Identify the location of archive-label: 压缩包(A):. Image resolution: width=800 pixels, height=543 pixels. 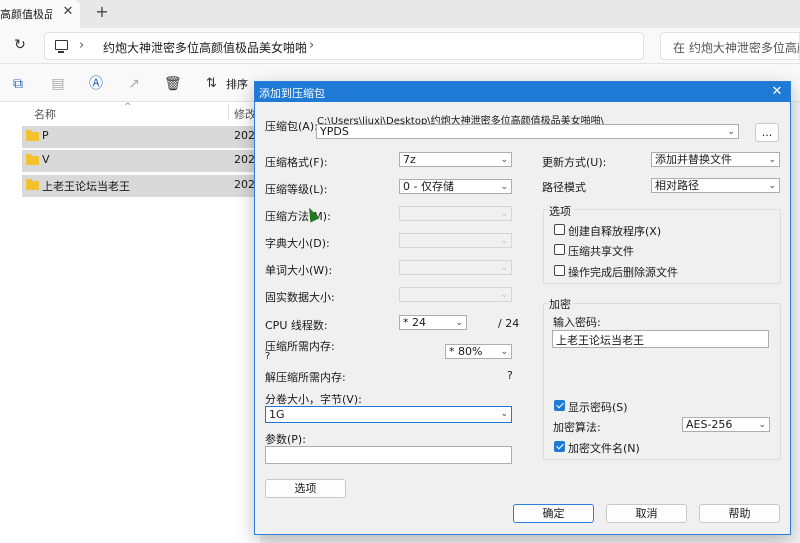
(291, 126).